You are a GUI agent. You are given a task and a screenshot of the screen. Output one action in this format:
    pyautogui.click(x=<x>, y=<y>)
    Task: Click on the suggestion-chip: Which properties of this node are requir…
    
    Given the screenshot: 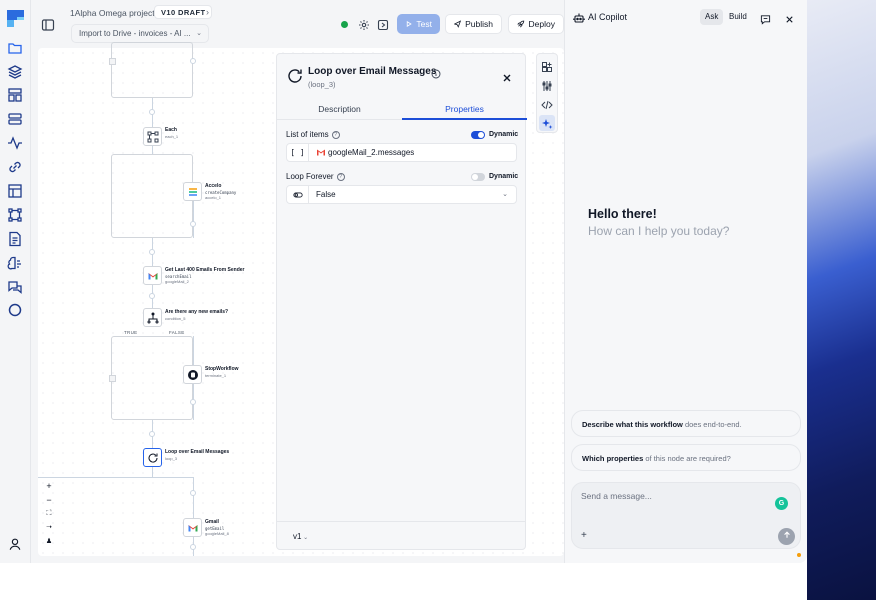 What is the action you would take?
    pyautogui.click(x=686, y=457)
    